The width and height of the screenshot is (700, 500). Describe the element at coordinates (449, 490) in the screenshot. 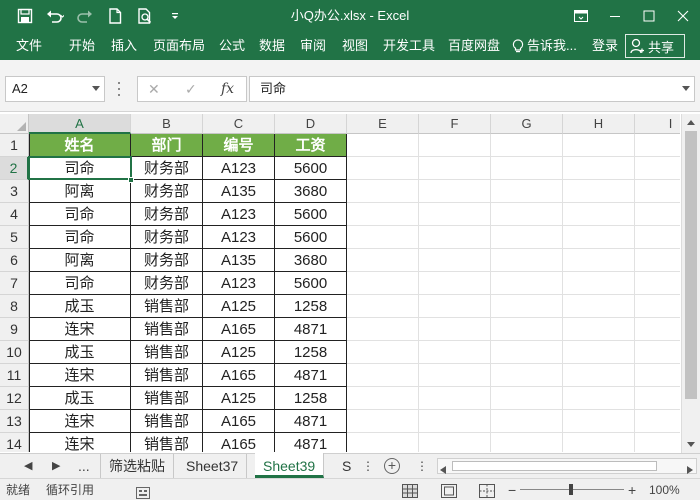

I see `page-layout-view-icon` at that location.